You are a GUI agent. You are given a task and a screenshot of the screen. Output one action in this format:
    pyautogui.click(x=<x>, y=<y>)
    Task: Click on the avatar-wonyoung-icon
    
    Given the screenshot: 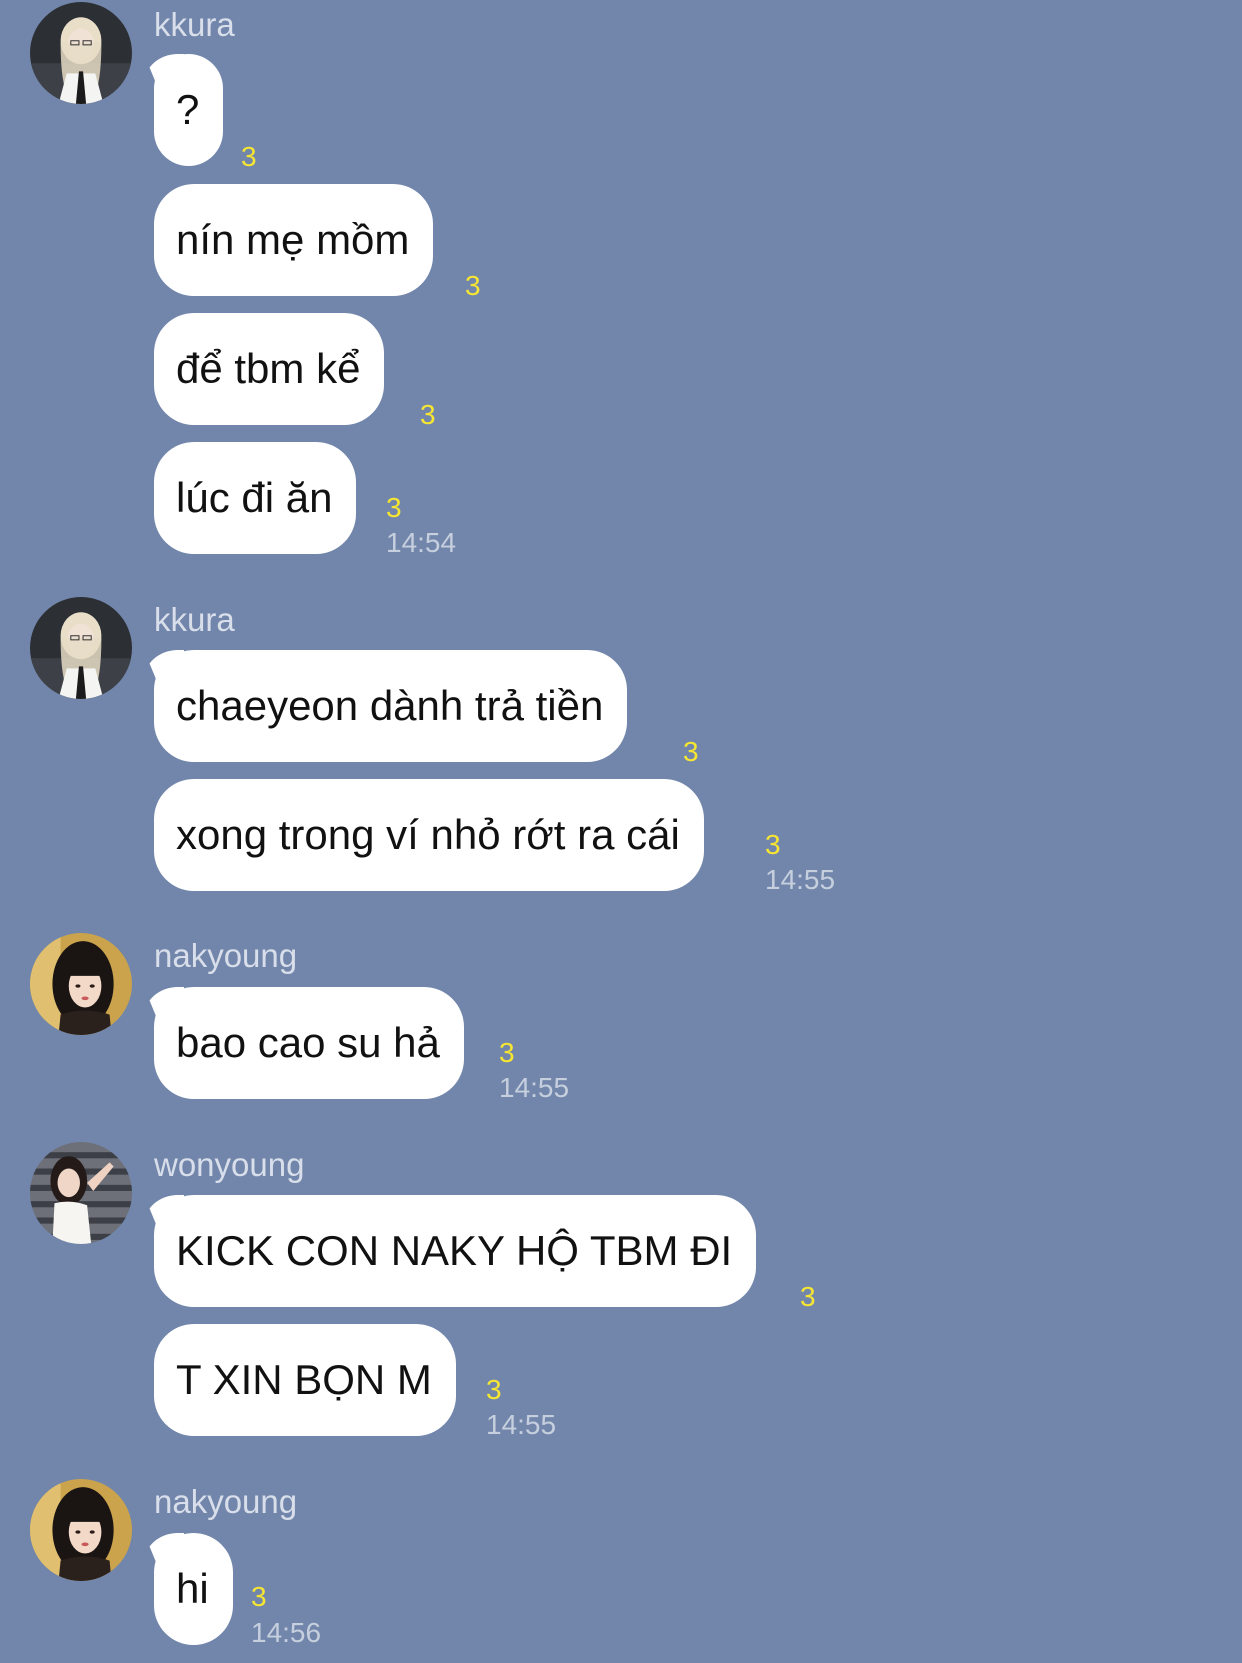 What is the action you would take?
    pyautogui.click(x=81, y=1193)
    